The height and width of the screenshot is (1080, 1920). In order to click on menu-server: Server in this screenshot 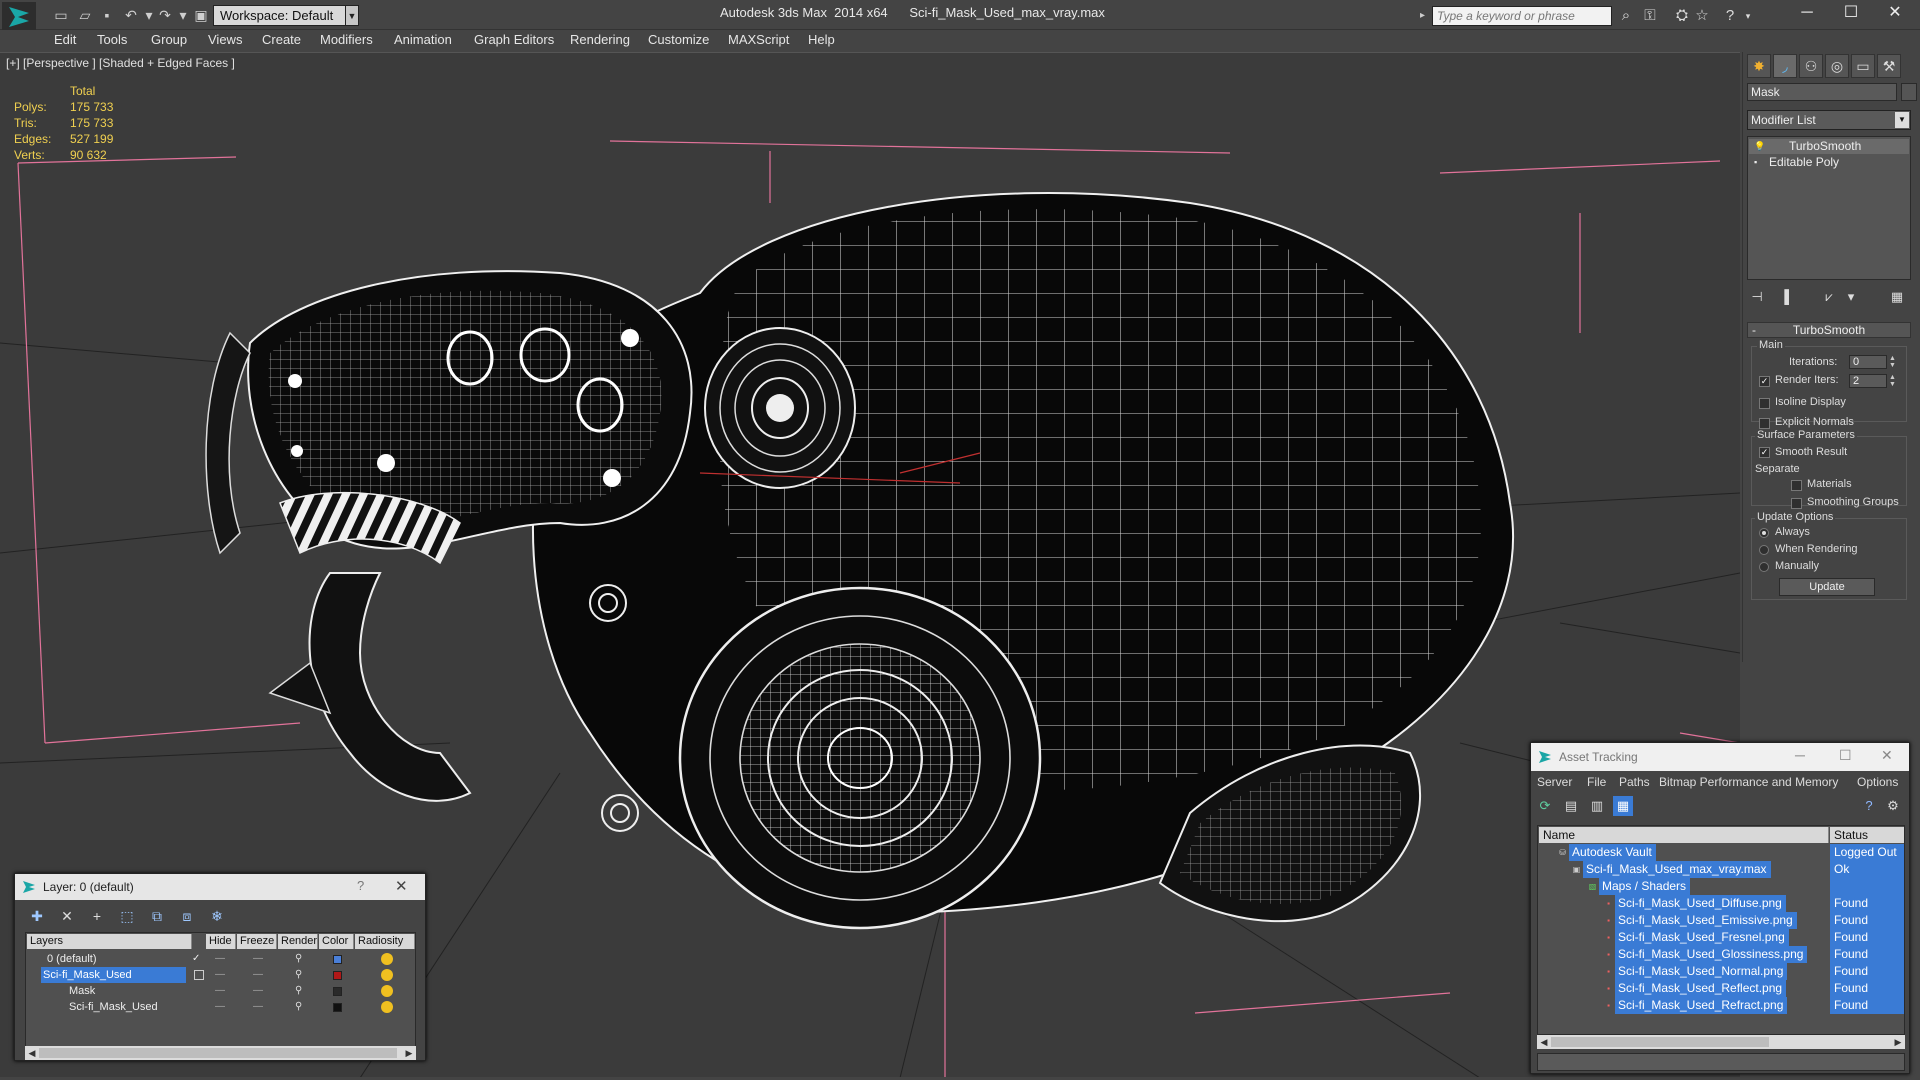, I will do `click(1554, 782)`.